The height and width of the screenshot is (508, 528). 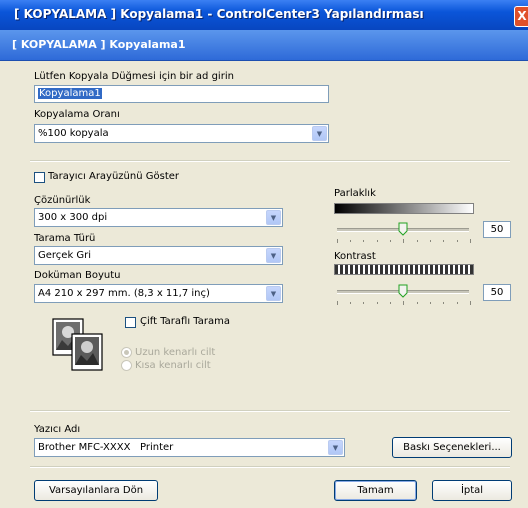 I want to click on ratio-label: Kopyalama Oranı, so click(x=77, y=114).